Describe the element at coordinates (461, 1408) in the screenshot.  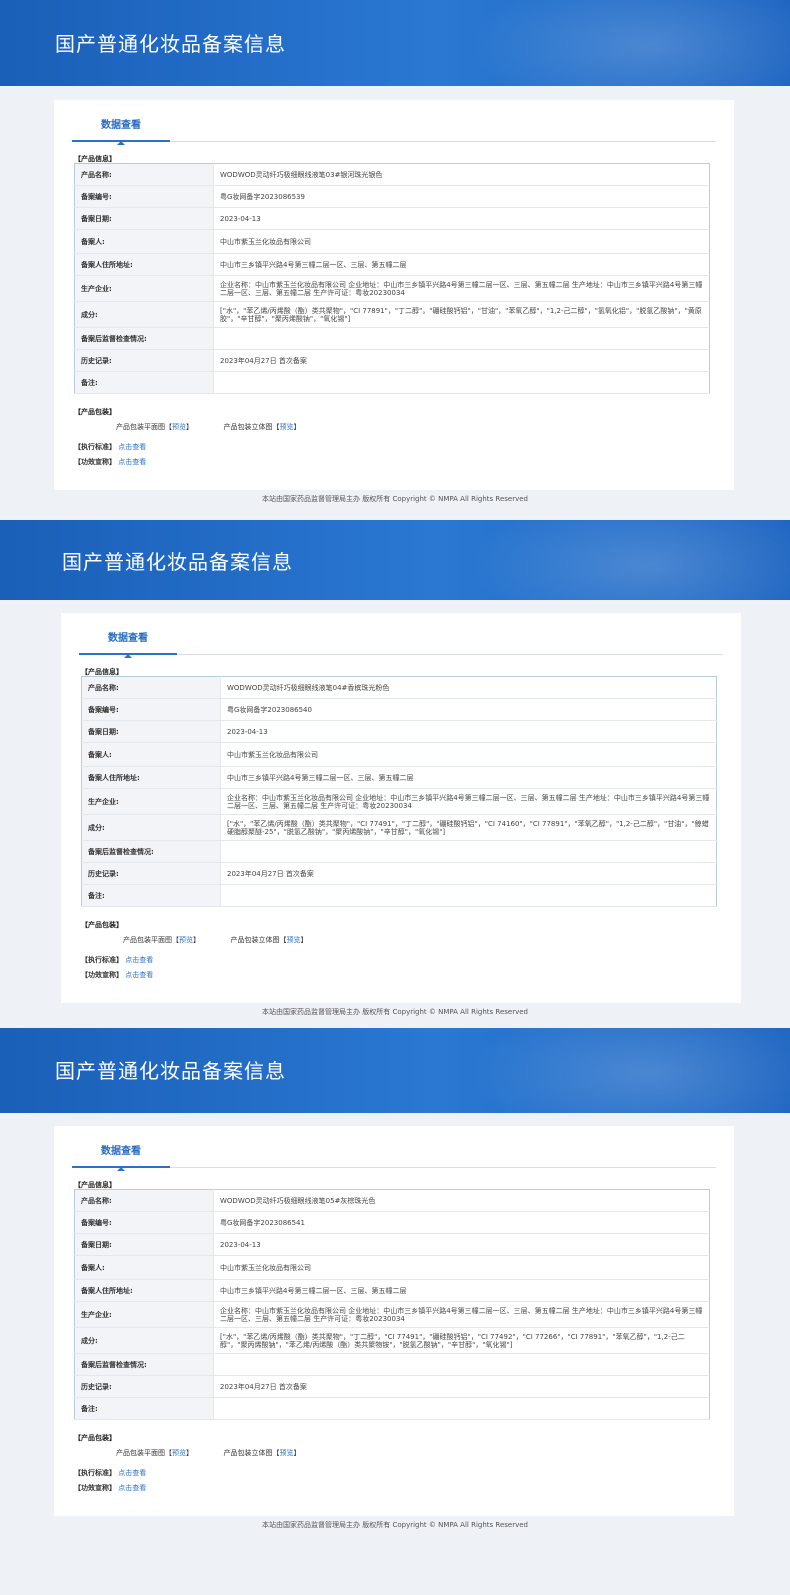
I see `remarks-value` at that location.